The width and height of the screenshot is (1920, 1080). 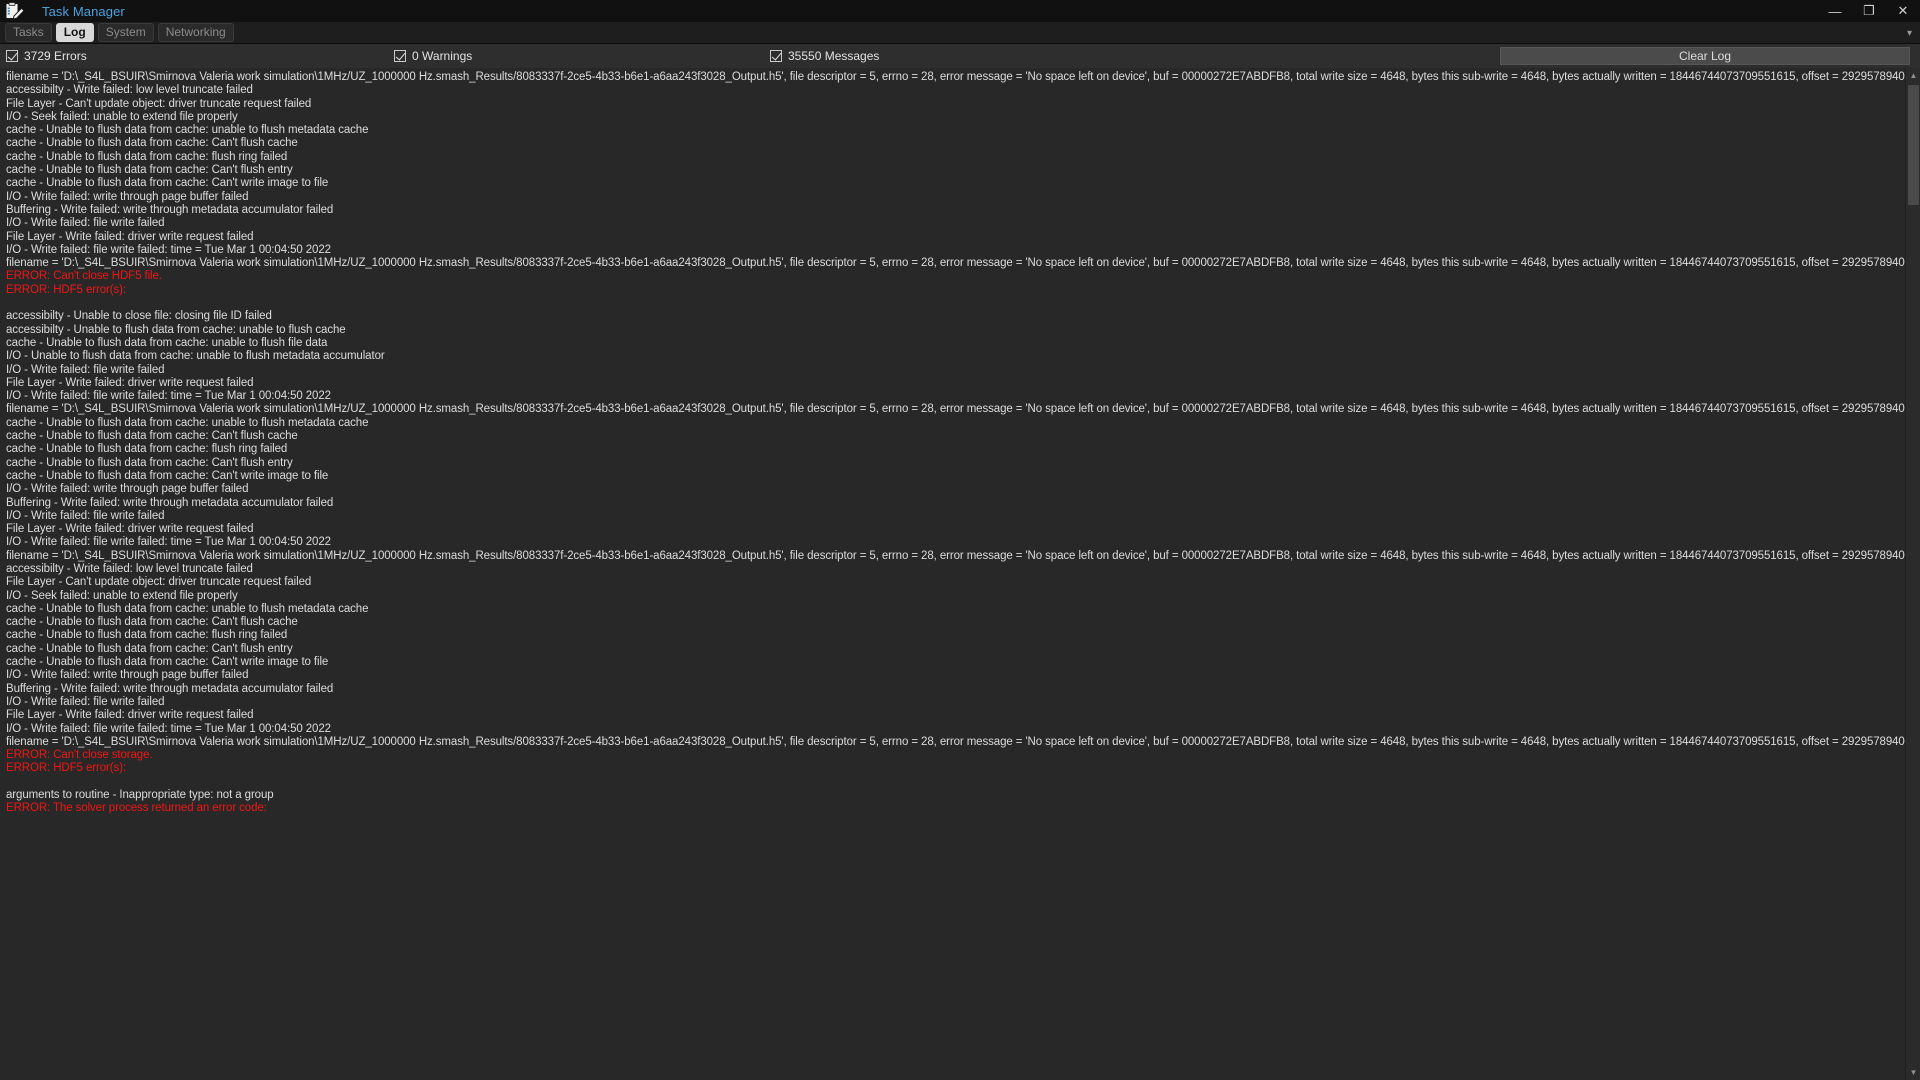 What do you see at coordinates (1835, 11) in the screenshot?
I see `minimize-button: —` at bounding box center [1835, 11].